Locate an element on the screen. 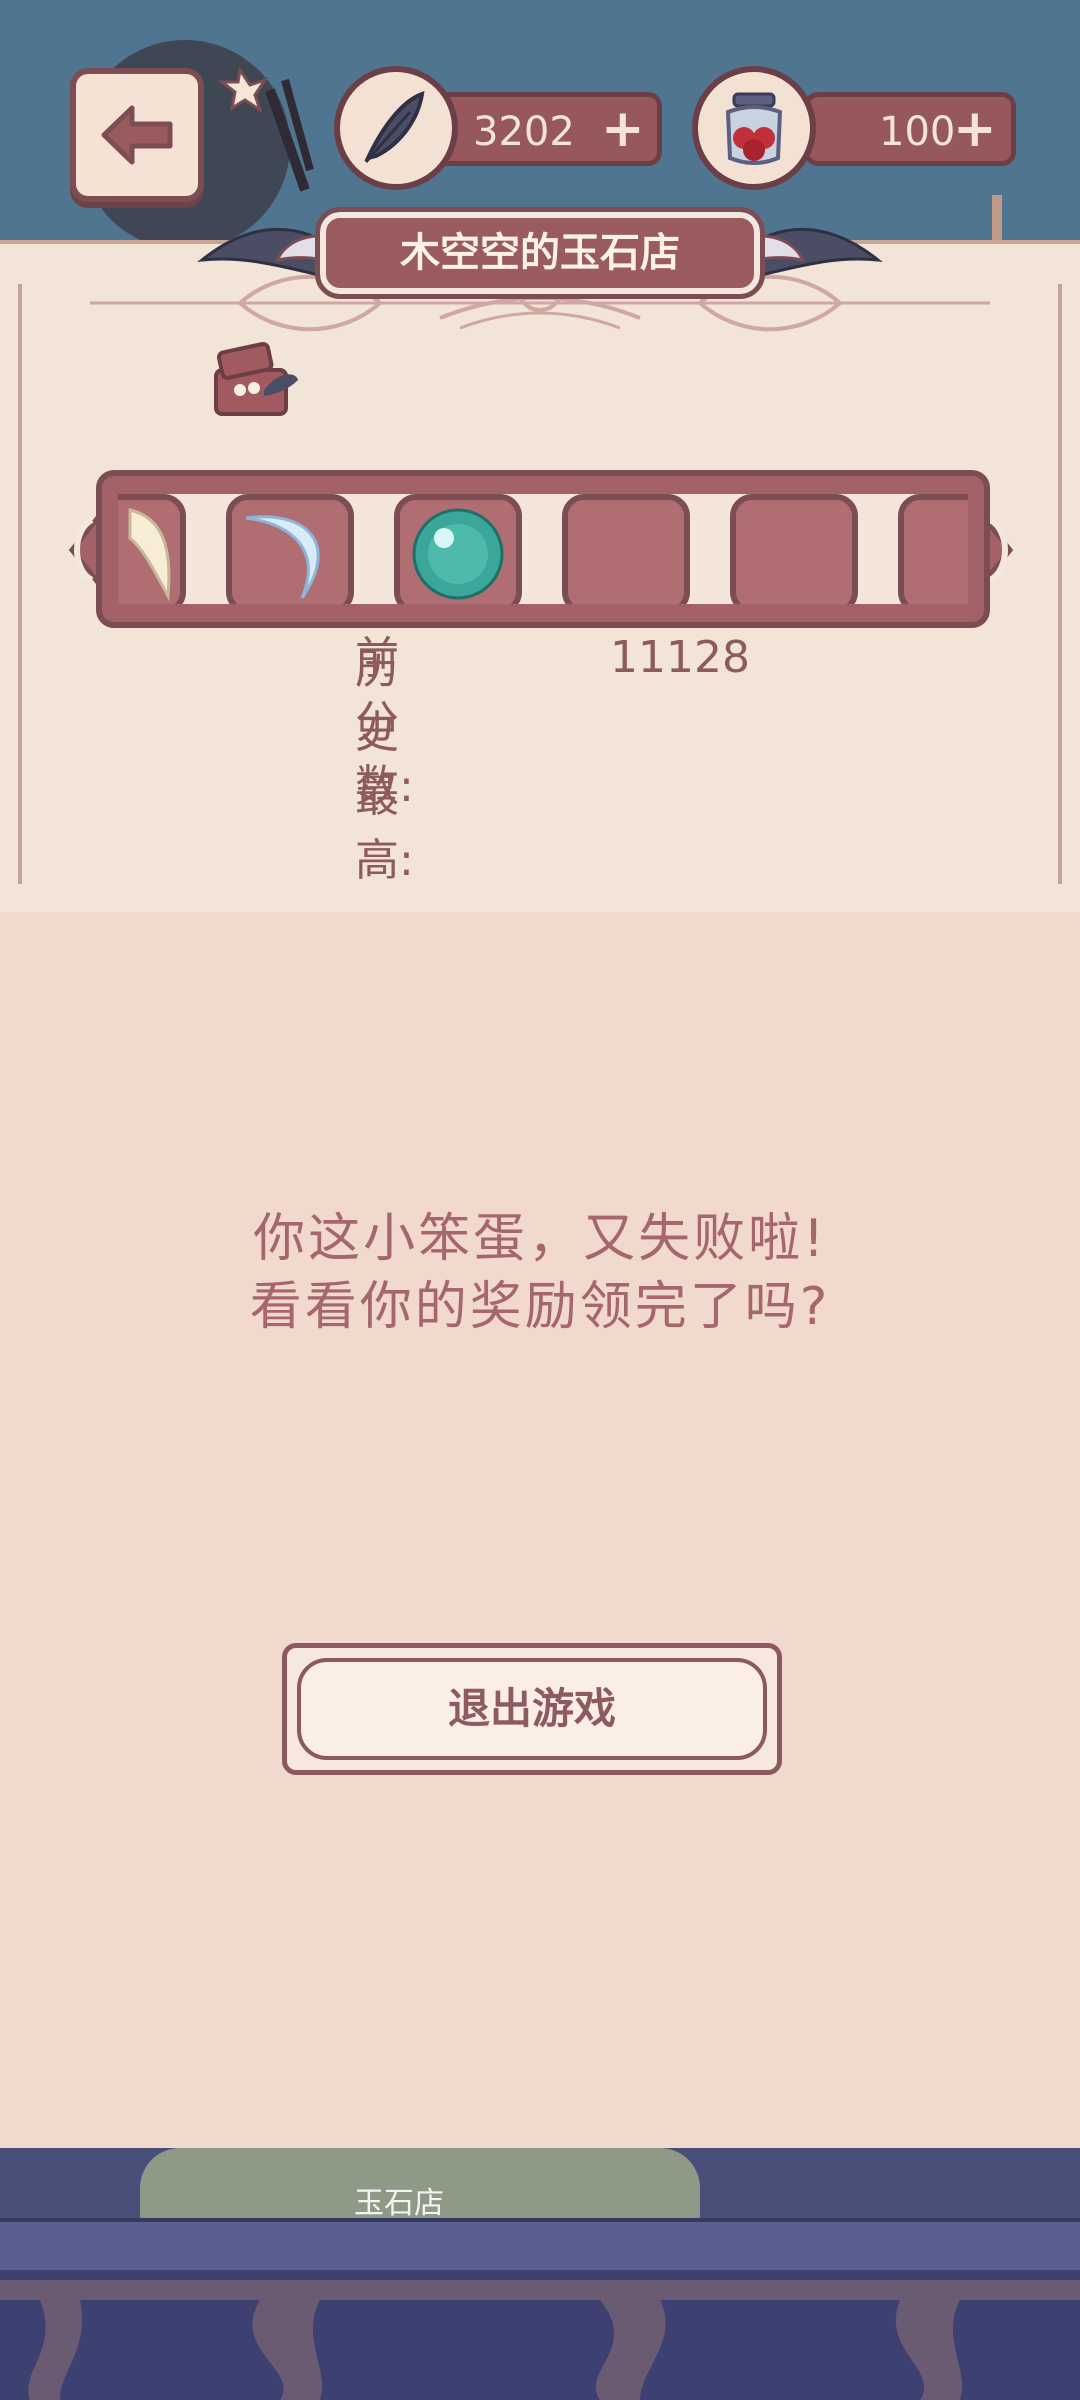 This screenshot has height=2400, width=1080. game-over-line-2: 看看你的奖励领完了吗? is located at coordinates (540, 1307).